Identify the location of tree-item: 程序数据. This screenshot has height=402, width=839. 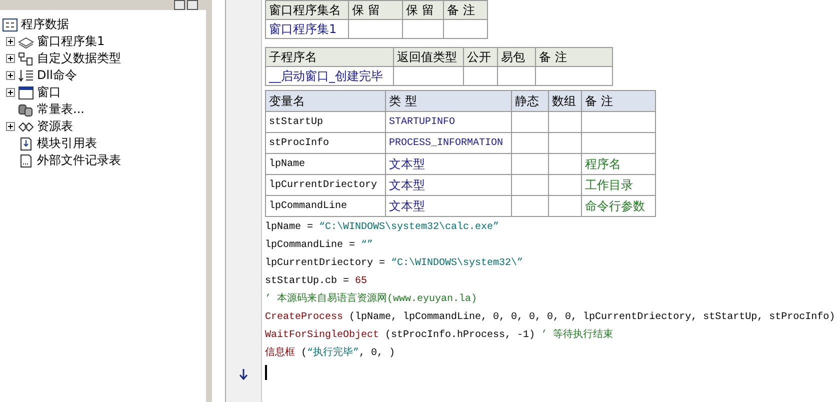
(45, 24).